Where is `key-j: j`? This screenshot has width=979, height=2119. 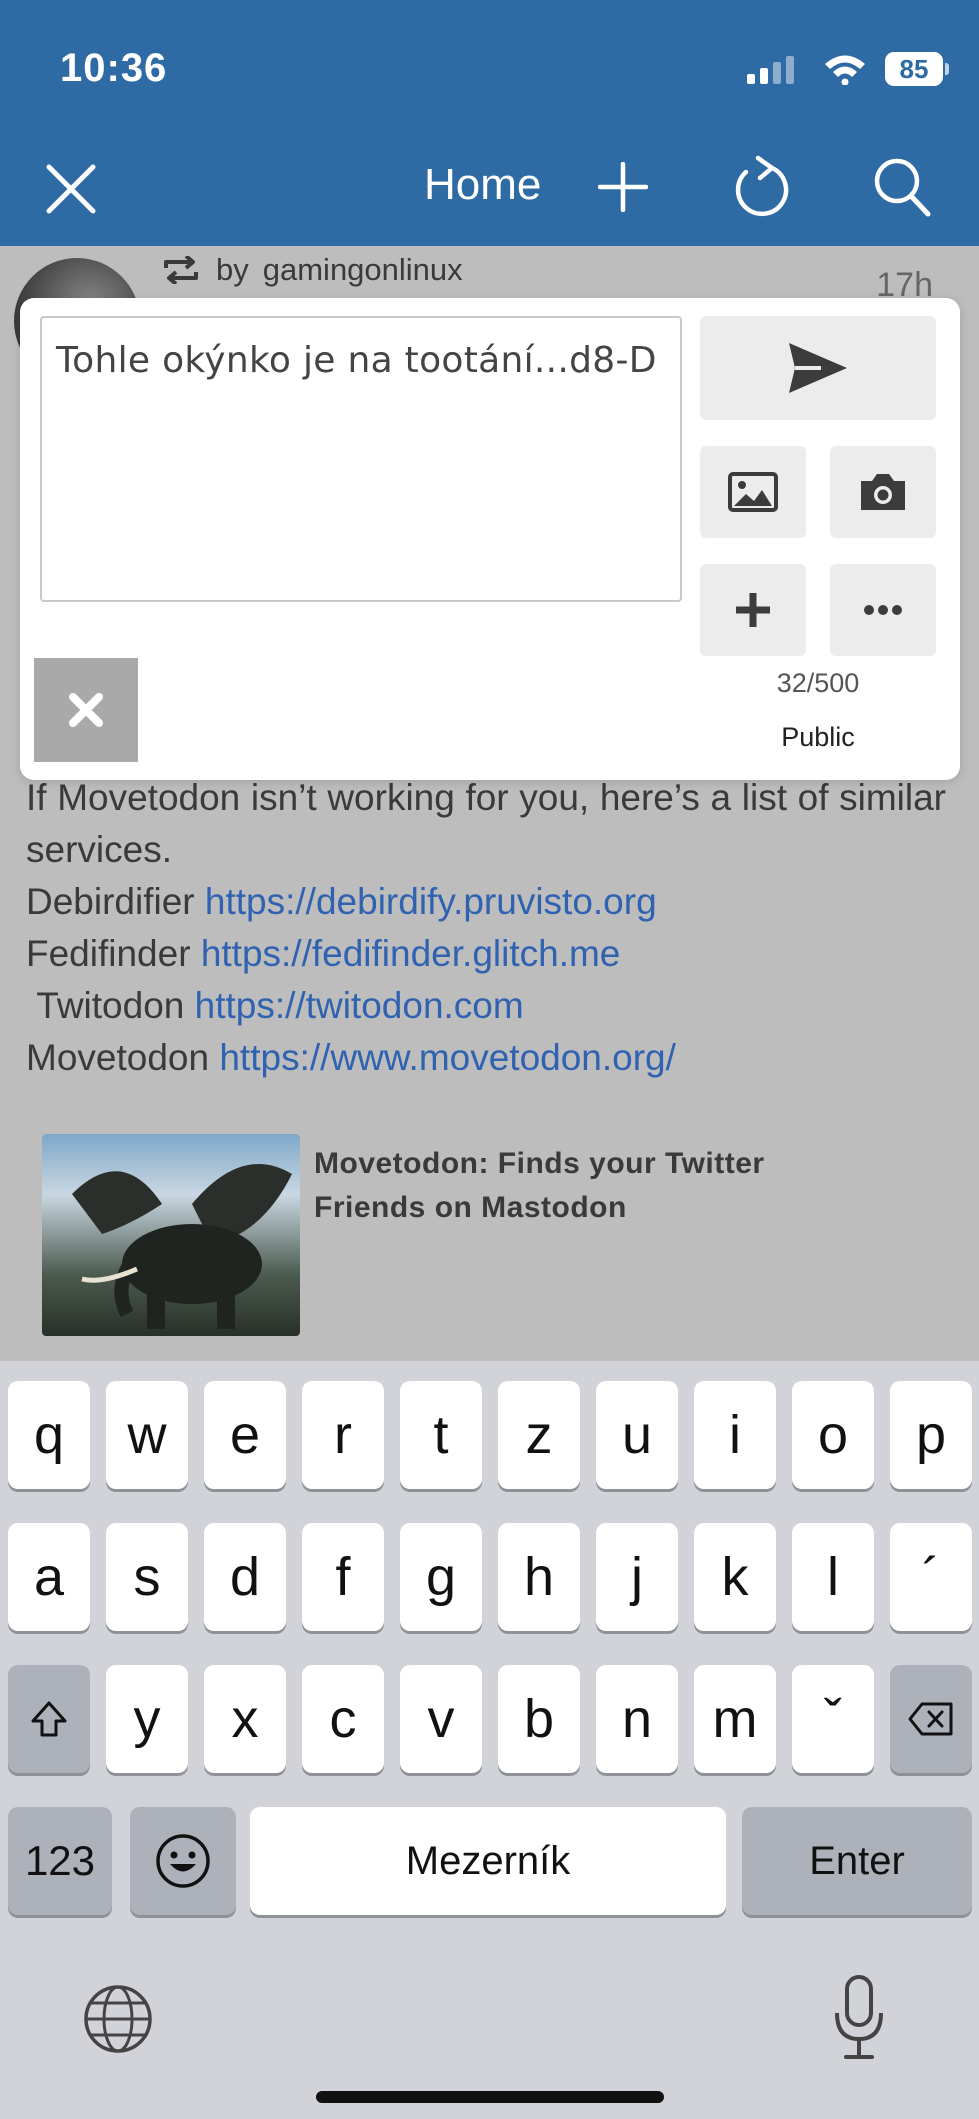
key-j: j is located at coordinates (637, 1577).